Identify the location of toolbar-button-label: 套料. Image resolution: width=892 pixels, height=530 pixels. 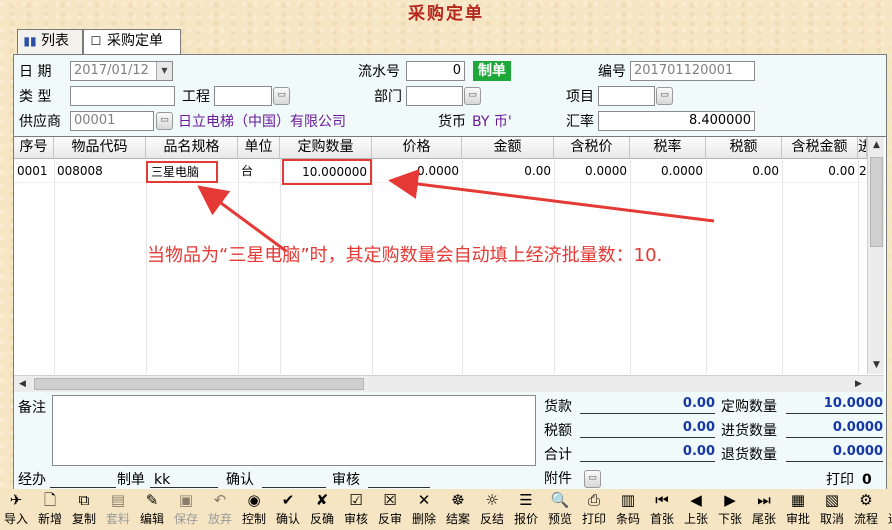
(117, 519).